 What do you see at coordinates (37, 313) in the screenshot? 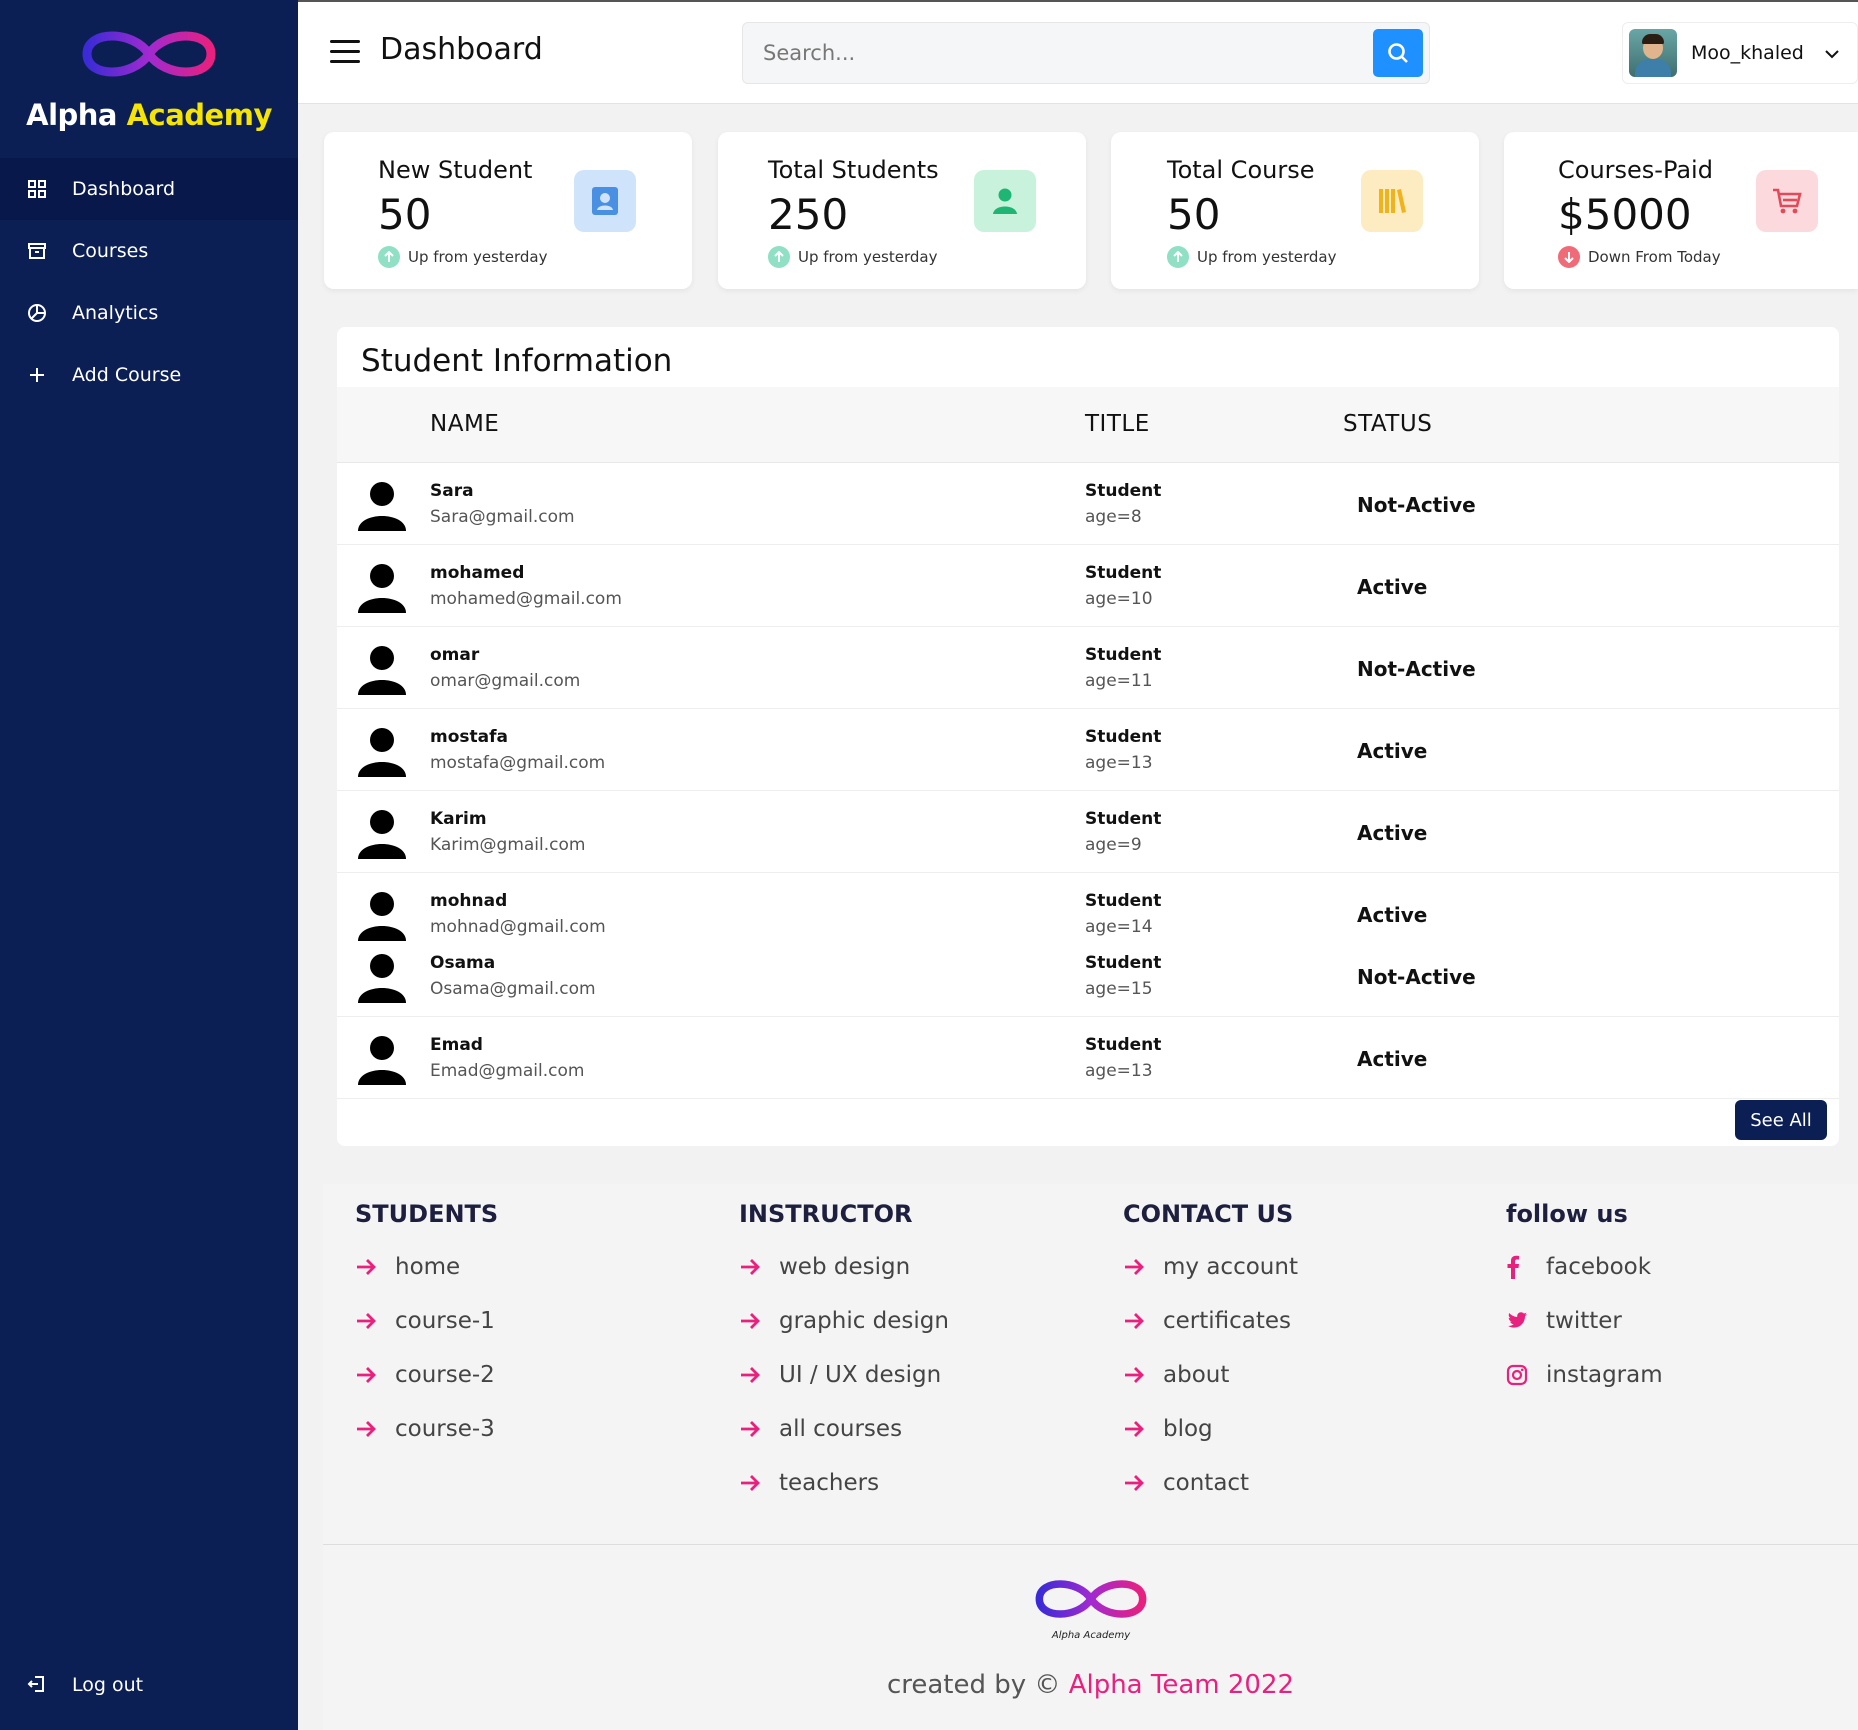
I see `pie-chart-icon` at bounding box center [37, 313].